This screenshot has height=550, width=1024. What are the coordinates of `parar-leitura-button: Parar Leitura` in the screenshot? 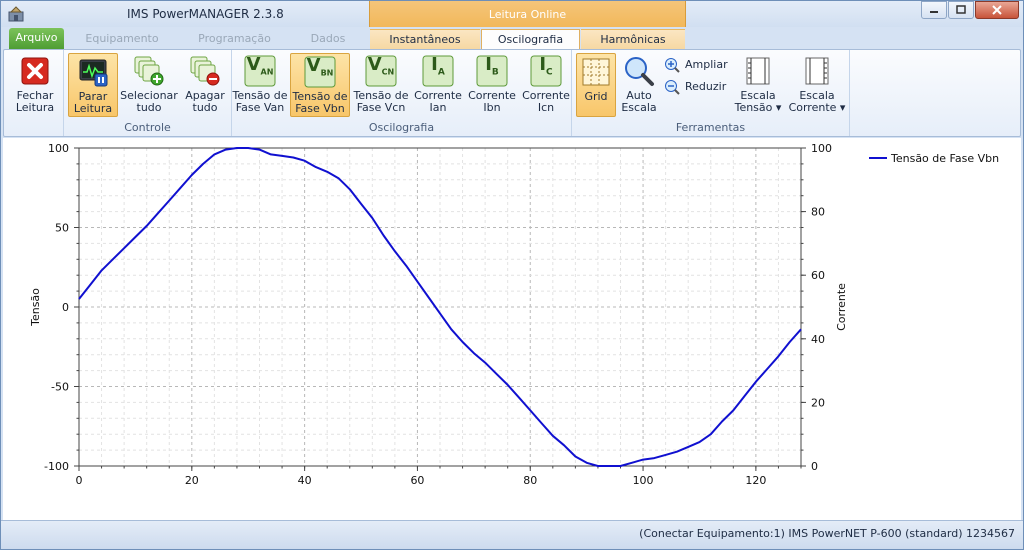 It's located at (93, 85).